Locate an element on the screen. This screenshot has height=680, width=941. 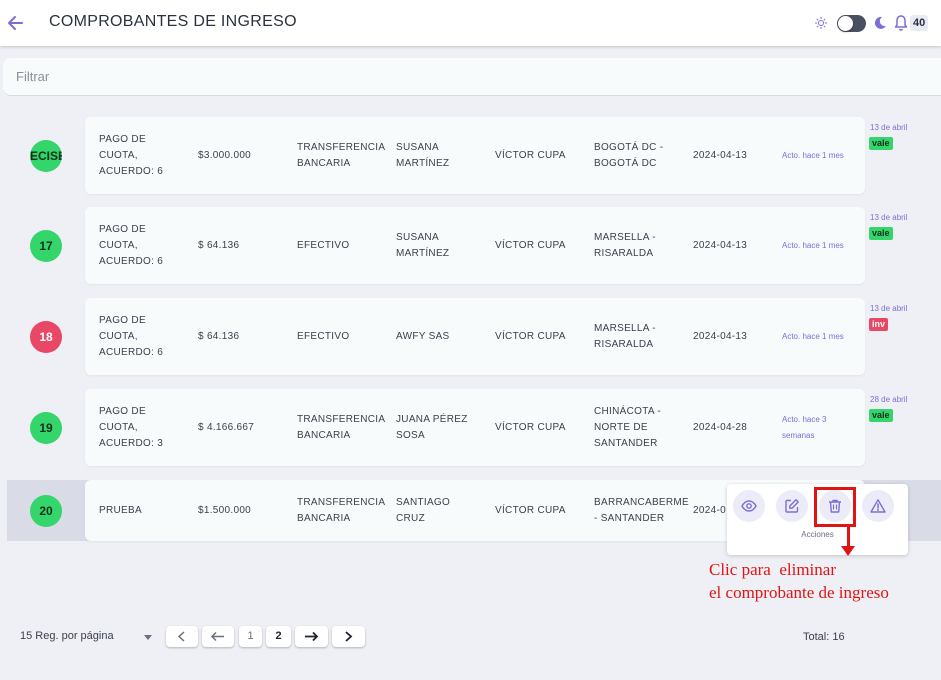
filter-bar is located at coordinates (472, 77).